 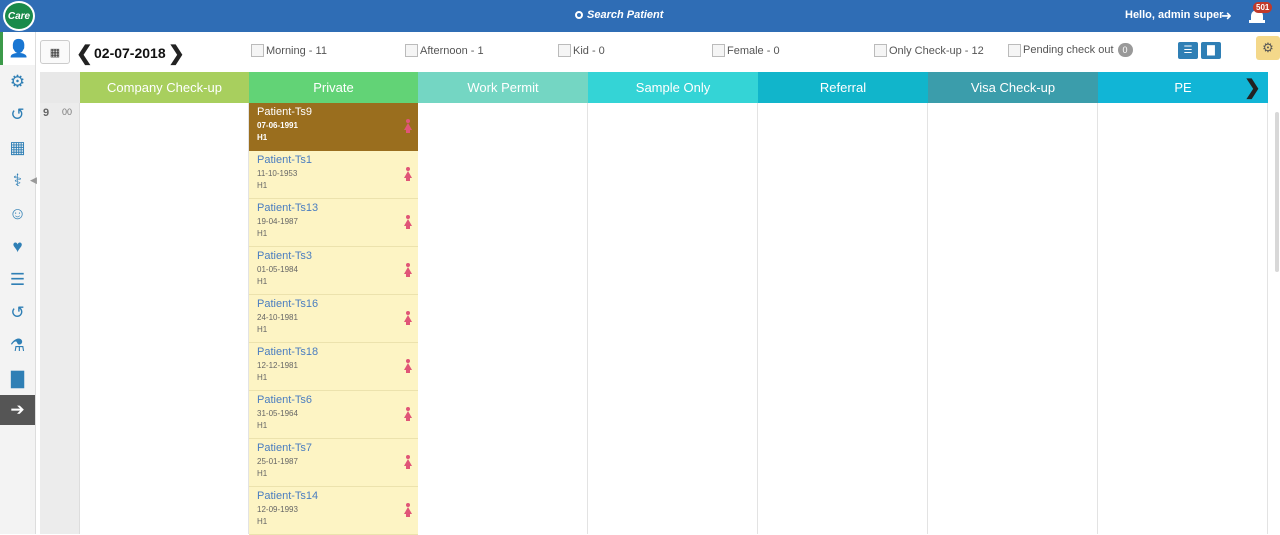 I want to click on patient-card: Patient-Ts18 12-12-1981 H1, so click(x=333, y=367).